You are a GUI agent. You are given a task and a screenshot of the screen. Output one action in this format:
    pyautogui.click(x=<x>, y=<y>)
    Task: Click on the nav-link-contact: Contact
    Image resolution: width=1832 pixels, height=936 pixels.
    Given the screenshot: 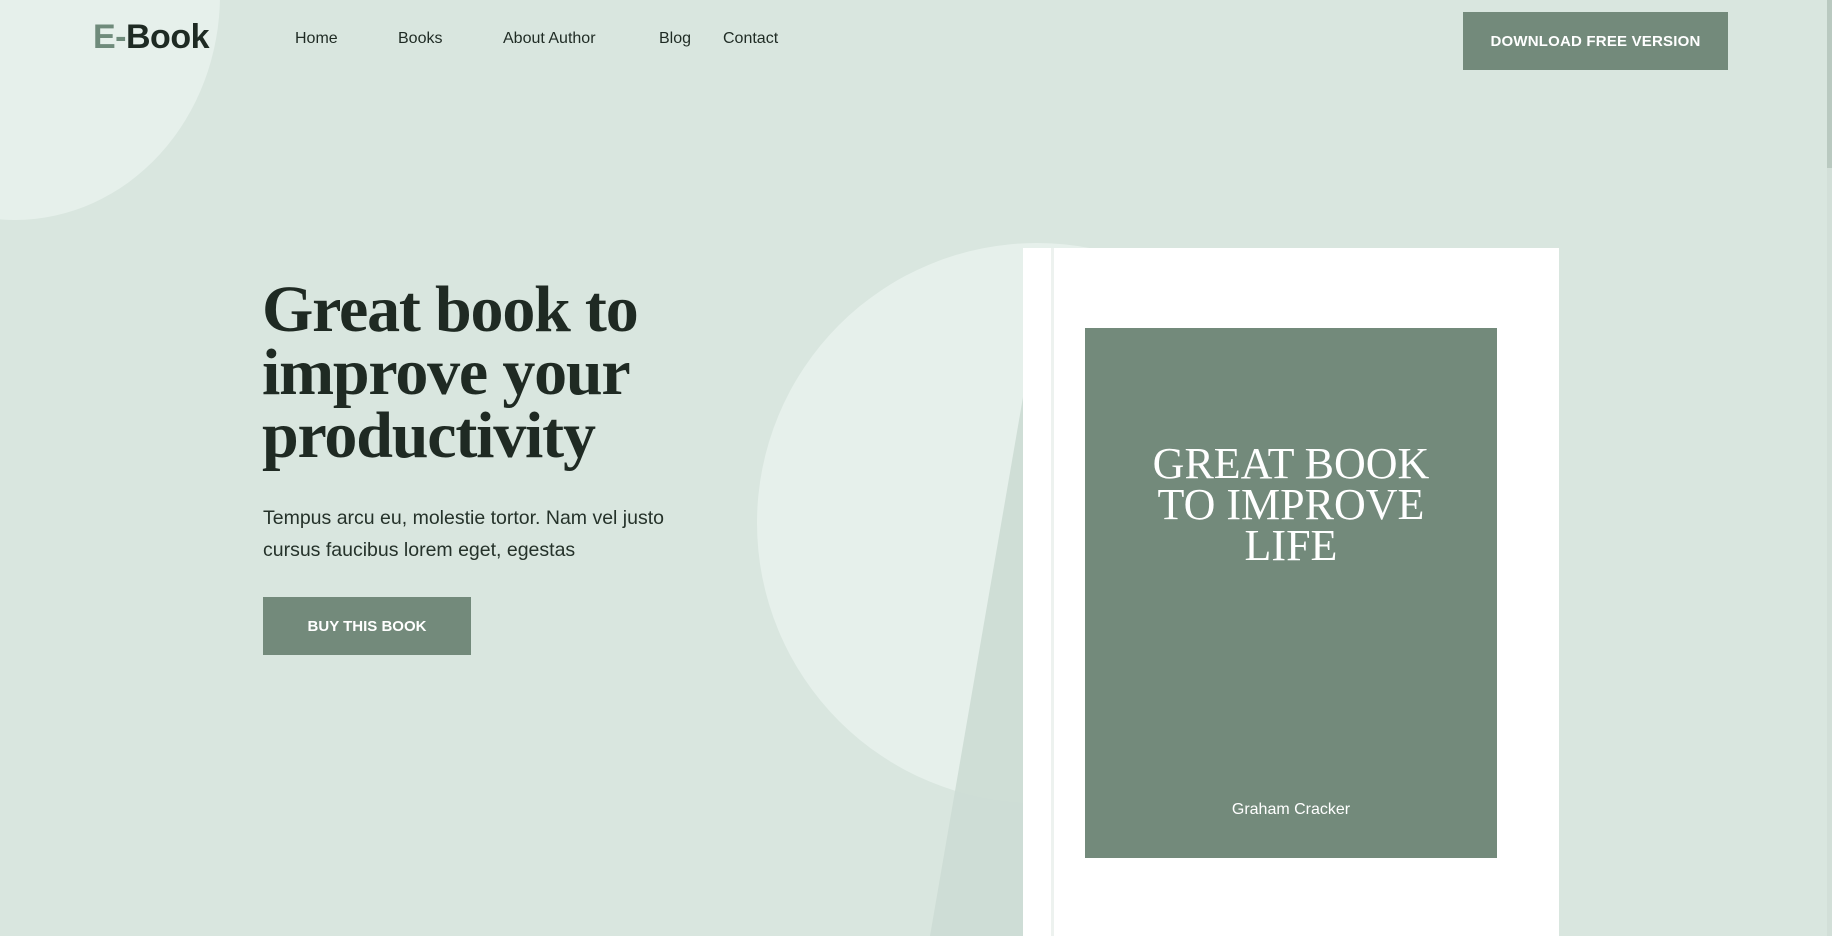 What is the action you would take?
    pyautogui.click(x=750, y=39)
    